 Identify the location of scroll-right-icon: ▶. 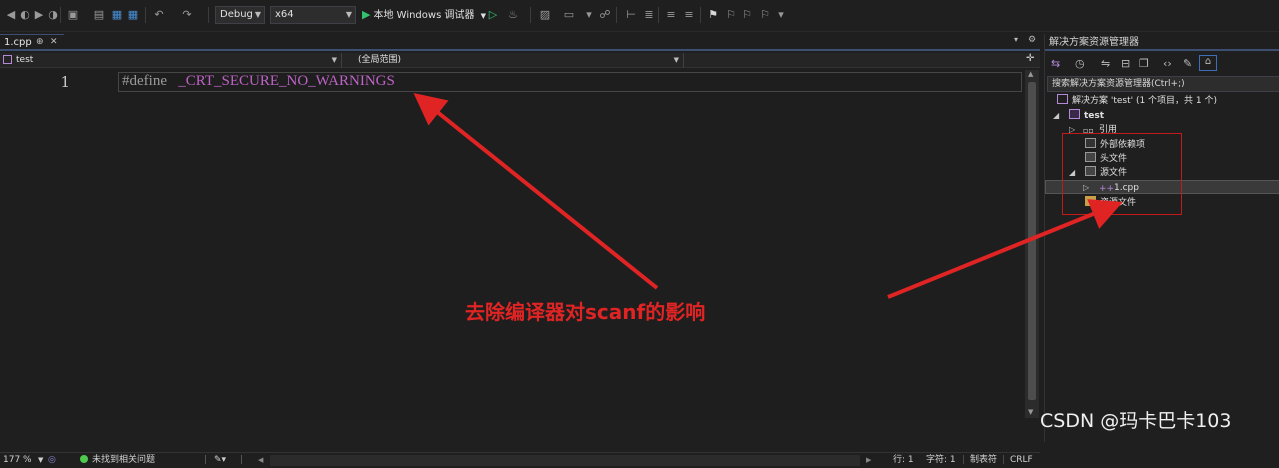
(868, 460).